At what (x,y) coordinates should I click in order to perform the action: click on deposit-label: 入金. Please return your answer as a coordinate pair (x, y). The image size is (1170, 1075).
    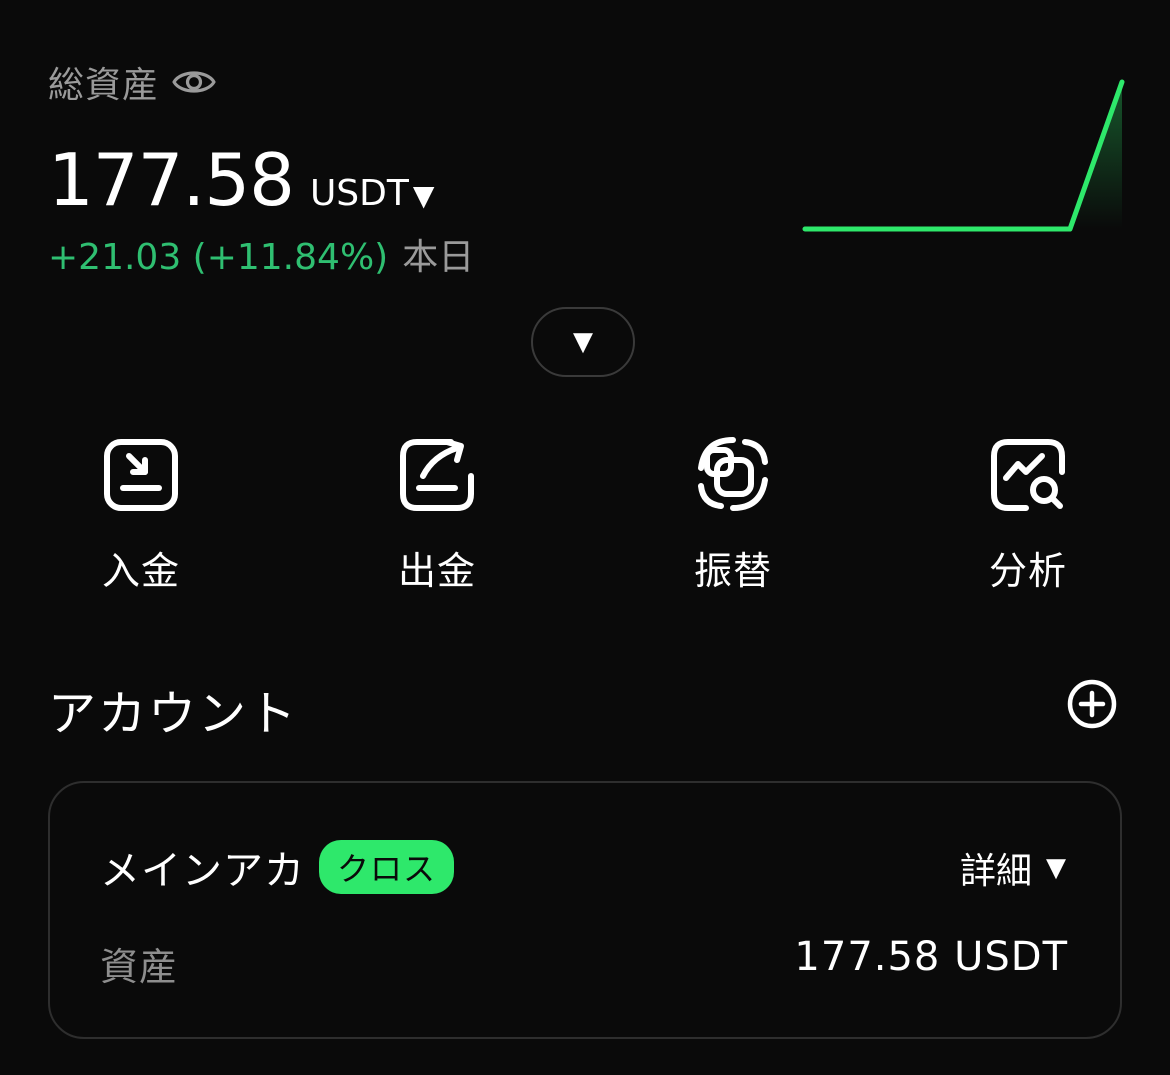
    Looking at the image, I should click on (140, 571).